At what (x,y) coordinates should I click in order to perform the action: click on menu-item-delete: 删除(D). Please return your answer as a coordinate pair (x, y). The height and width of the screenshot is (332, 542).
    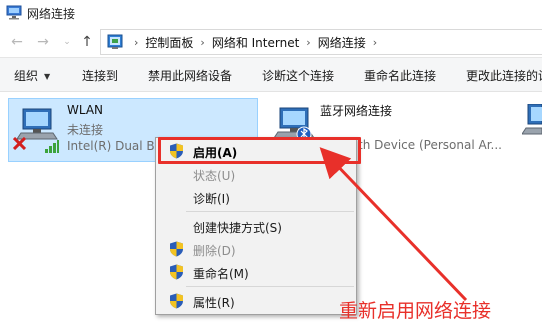
    Looking at the image, I should click on (256, 249).